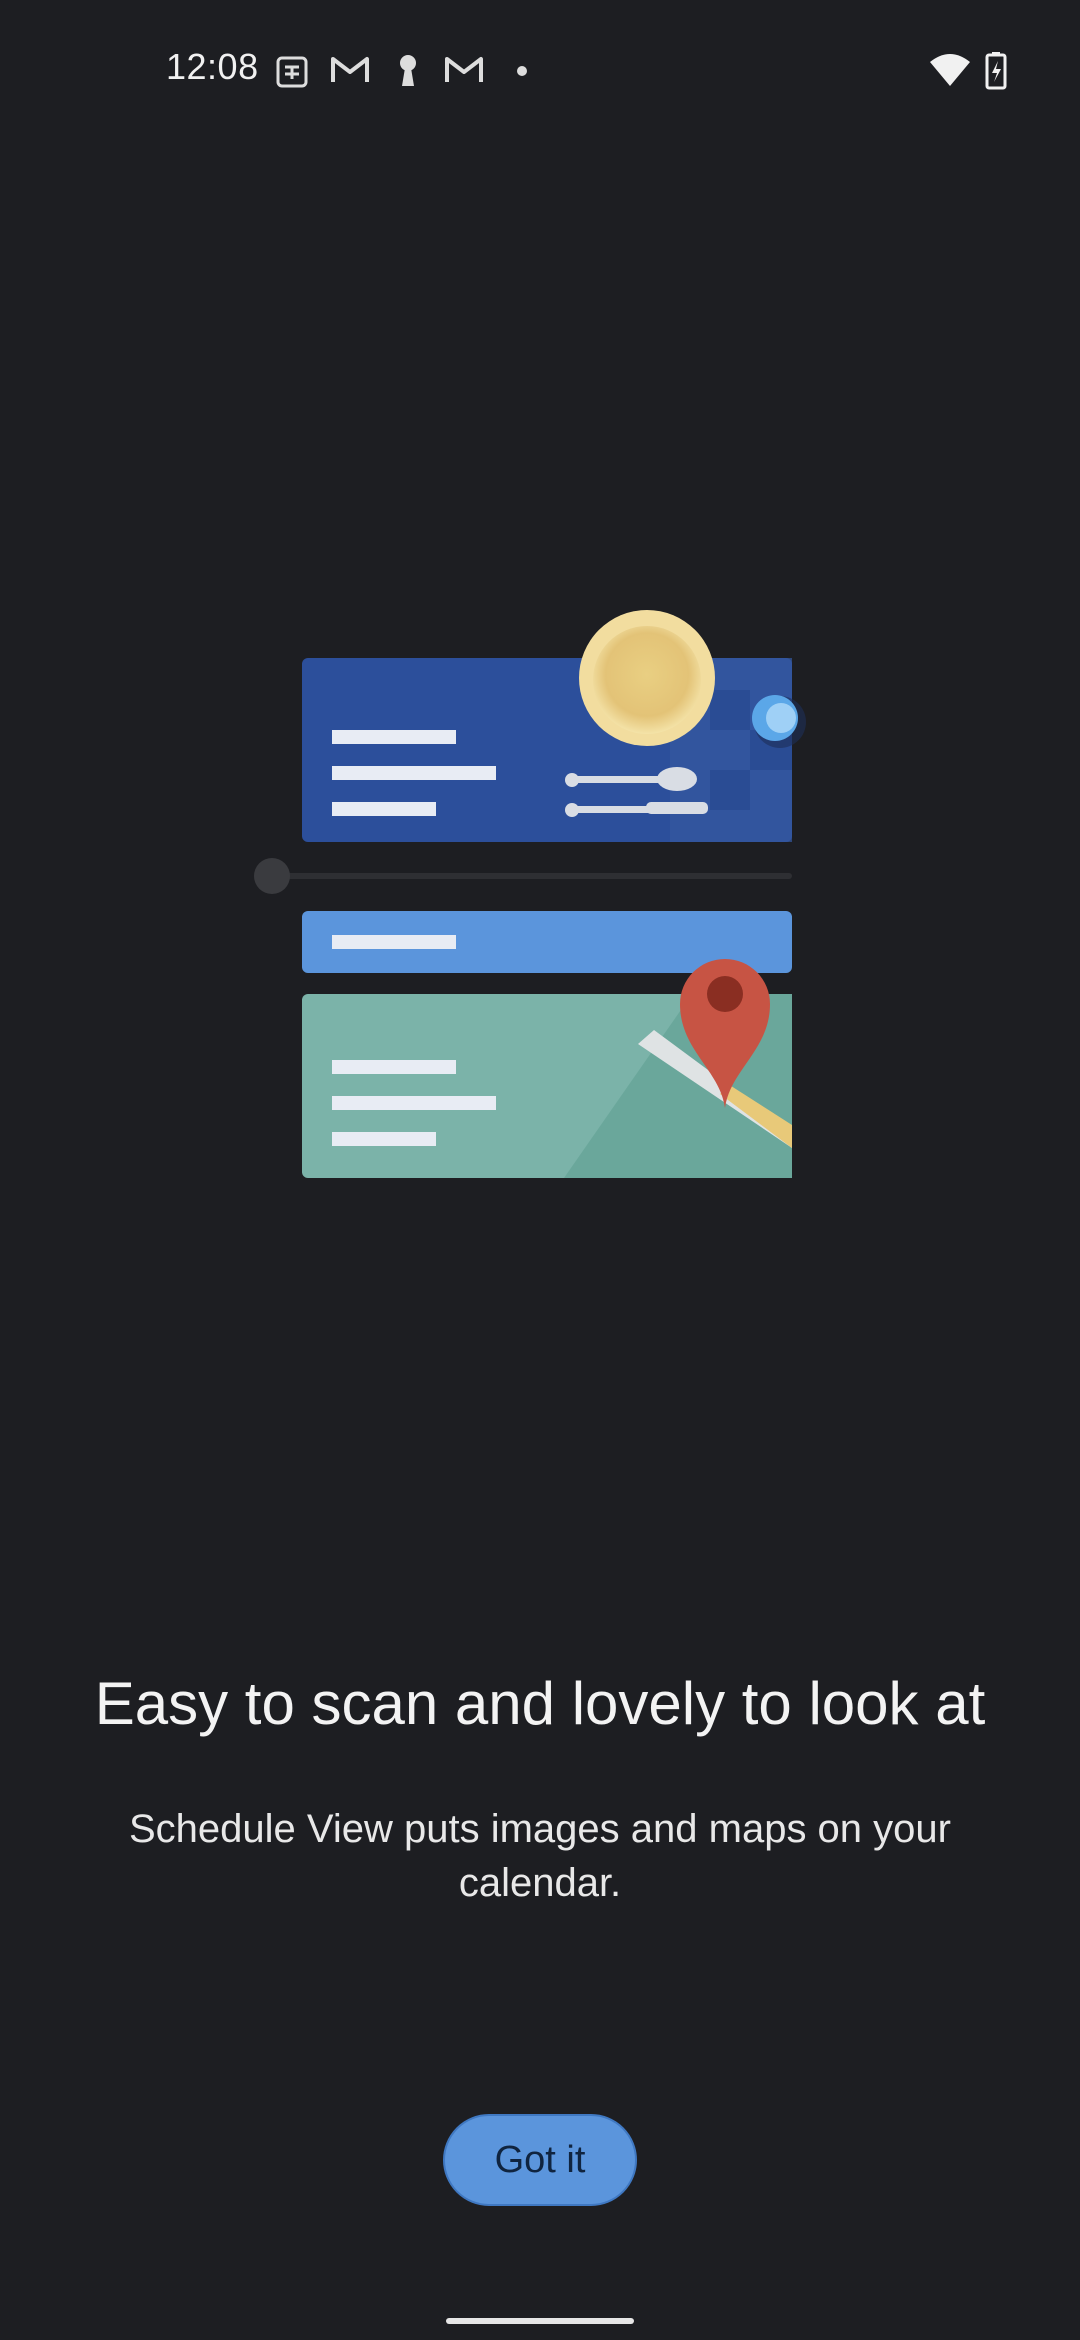  What do you see at coordinates (996, 70) in the screenshot?
I see `battery-charging-icon` at bounding box center [996, 70].